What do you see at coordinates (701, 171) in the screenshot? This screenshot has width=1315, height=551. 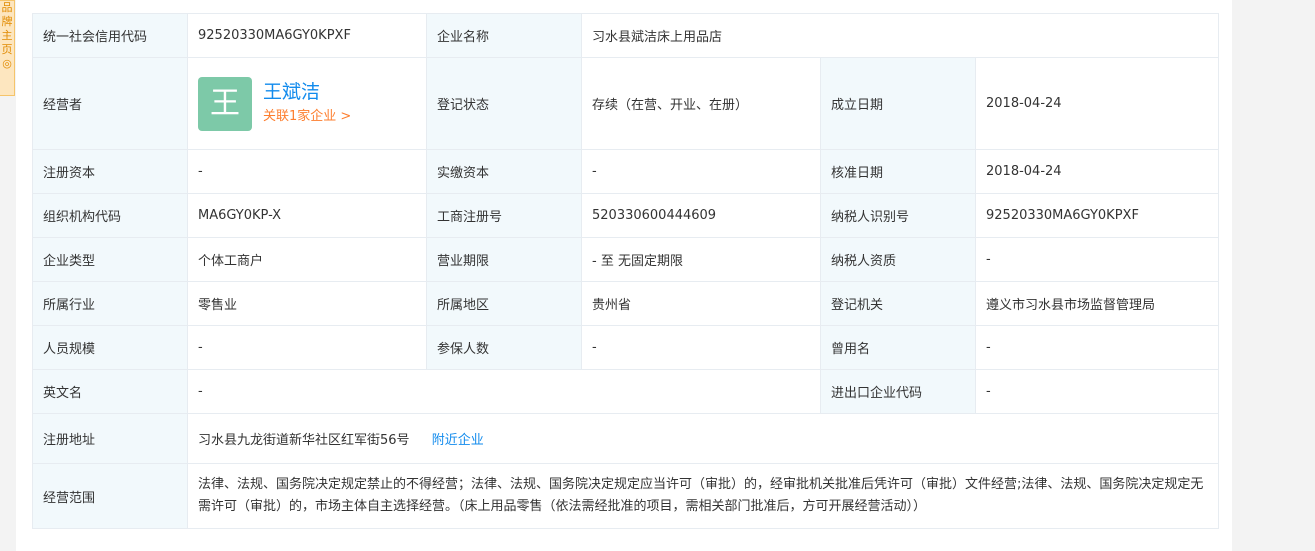 I see `paid-capital-value: -` at bounding box center [701, 171].